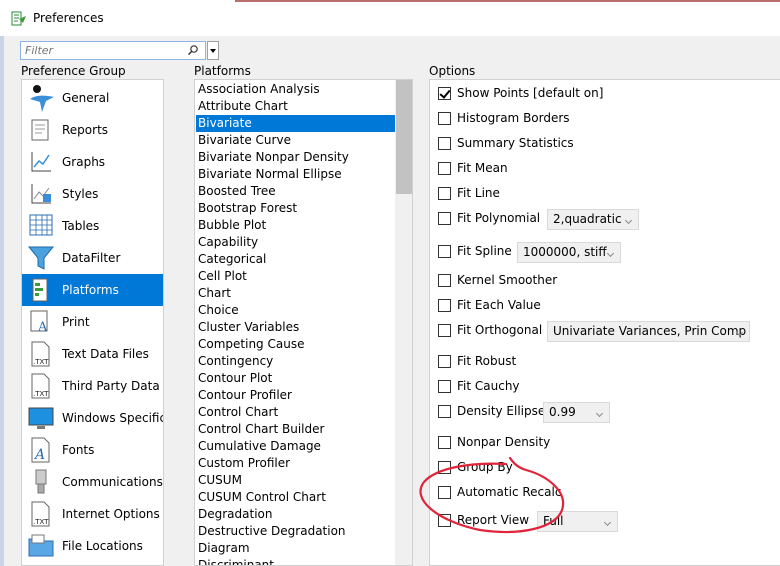 This screenshot has width=780, height=566. Describe the element at coordinates (295, 327) in the screenshot. I see `platform-item: Cluster Variables` at that location.